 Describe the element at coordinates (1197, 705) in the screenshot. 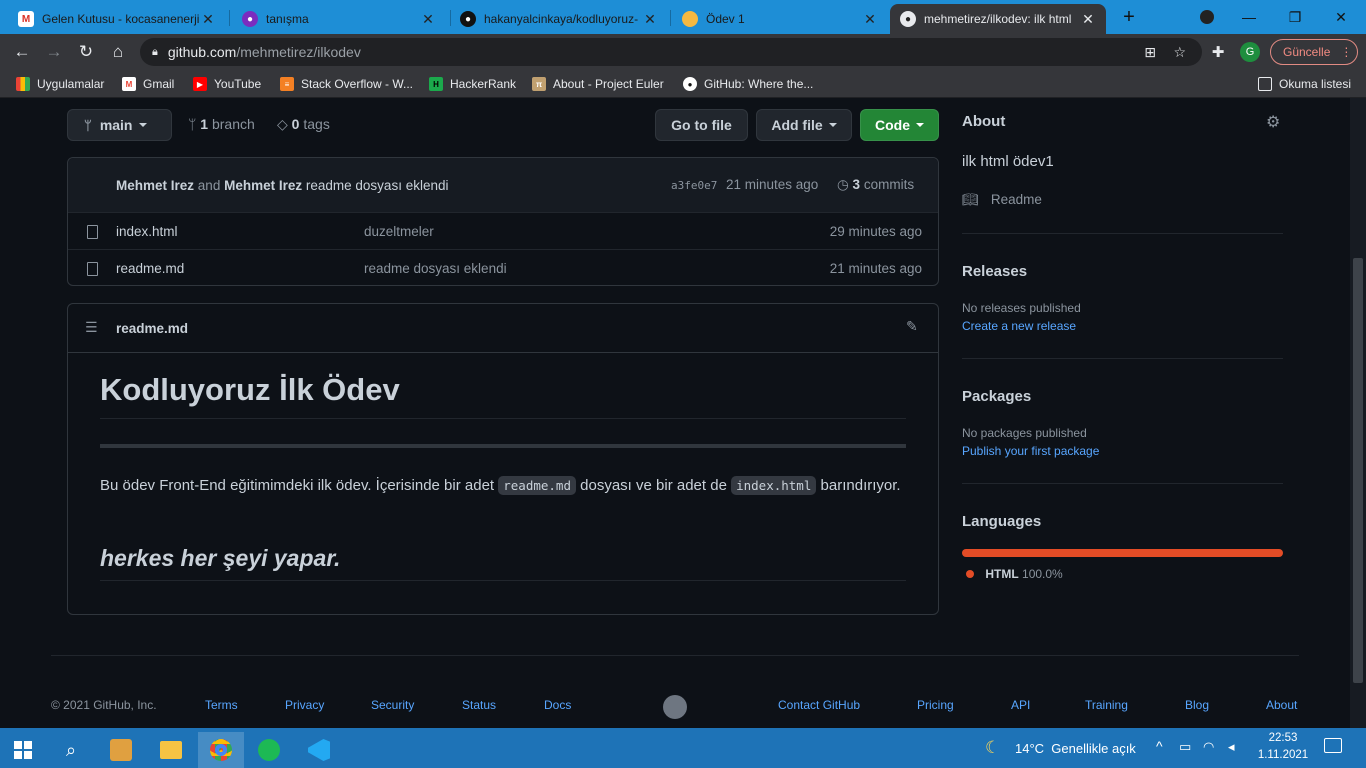

I see `footer-link-blog: Blog` at that location.